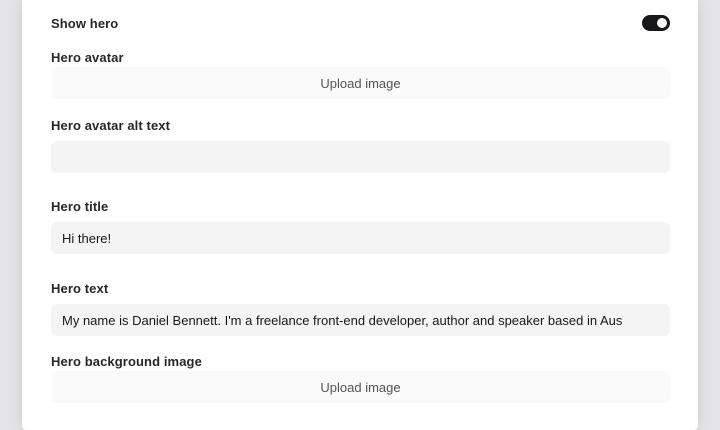  Describe the element at coordinates (80, 206) in the screenshot. I see `hero-title-label: Hero title` at that location.